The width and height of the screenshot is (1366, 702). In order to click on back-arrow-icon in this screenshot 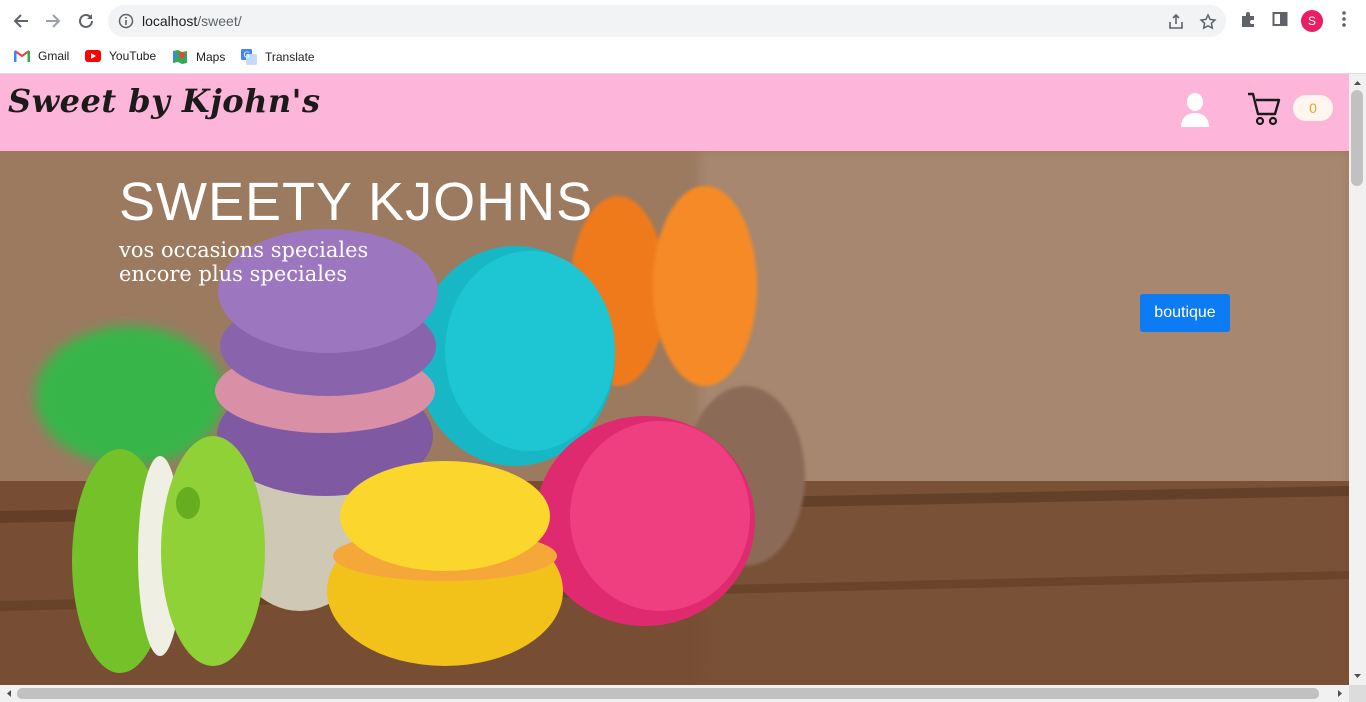, I will do `click(20, 21)`.